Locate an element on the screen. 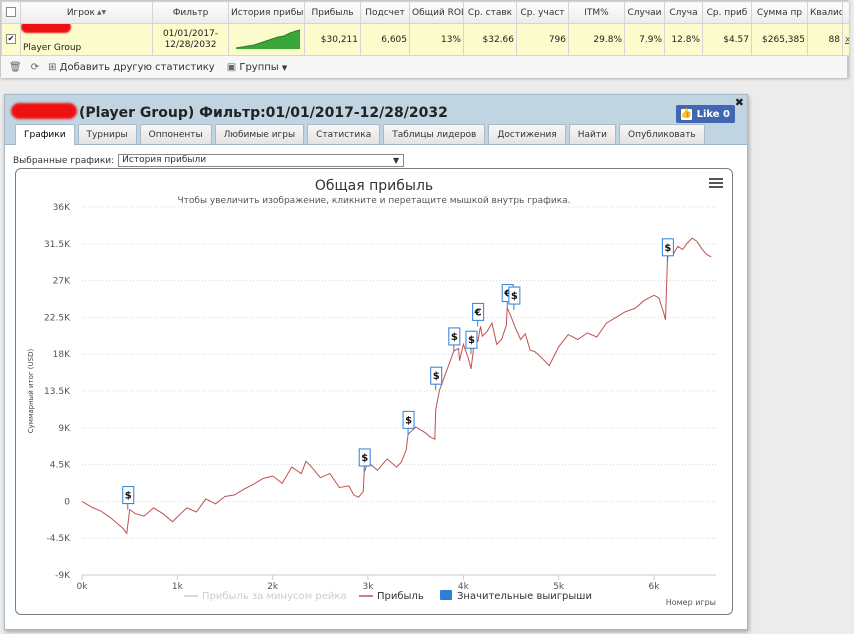 Image resolution: width=854 pixels, height=634 pixels. y-axis-label: Суммарный итог (USD) is located at coordinates (31, 391).